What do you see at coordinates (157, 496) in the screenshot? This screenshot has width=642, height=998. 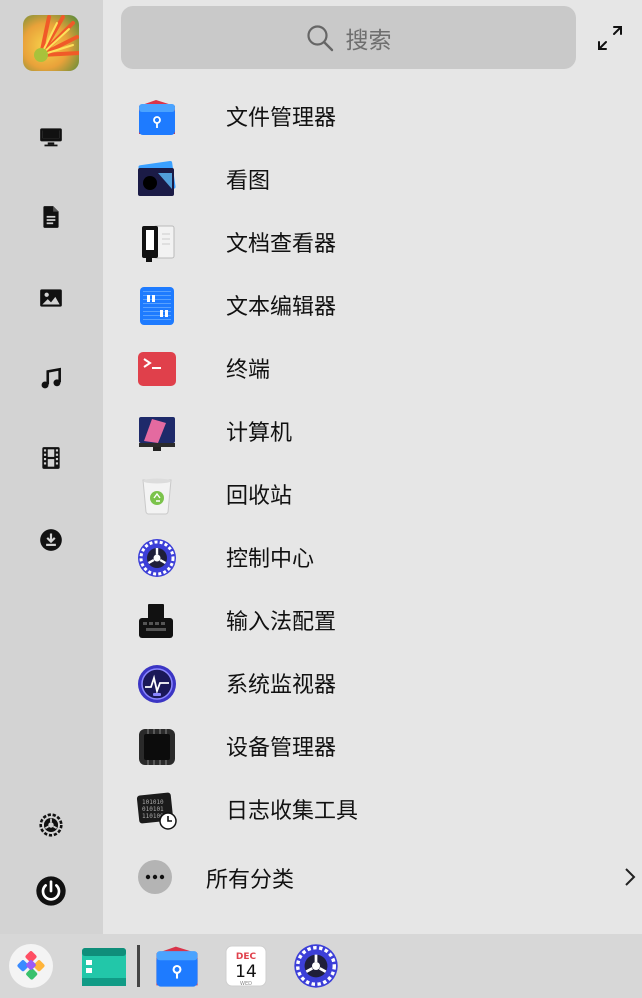 I see `trash-icon` at bounding box center [157, 496].